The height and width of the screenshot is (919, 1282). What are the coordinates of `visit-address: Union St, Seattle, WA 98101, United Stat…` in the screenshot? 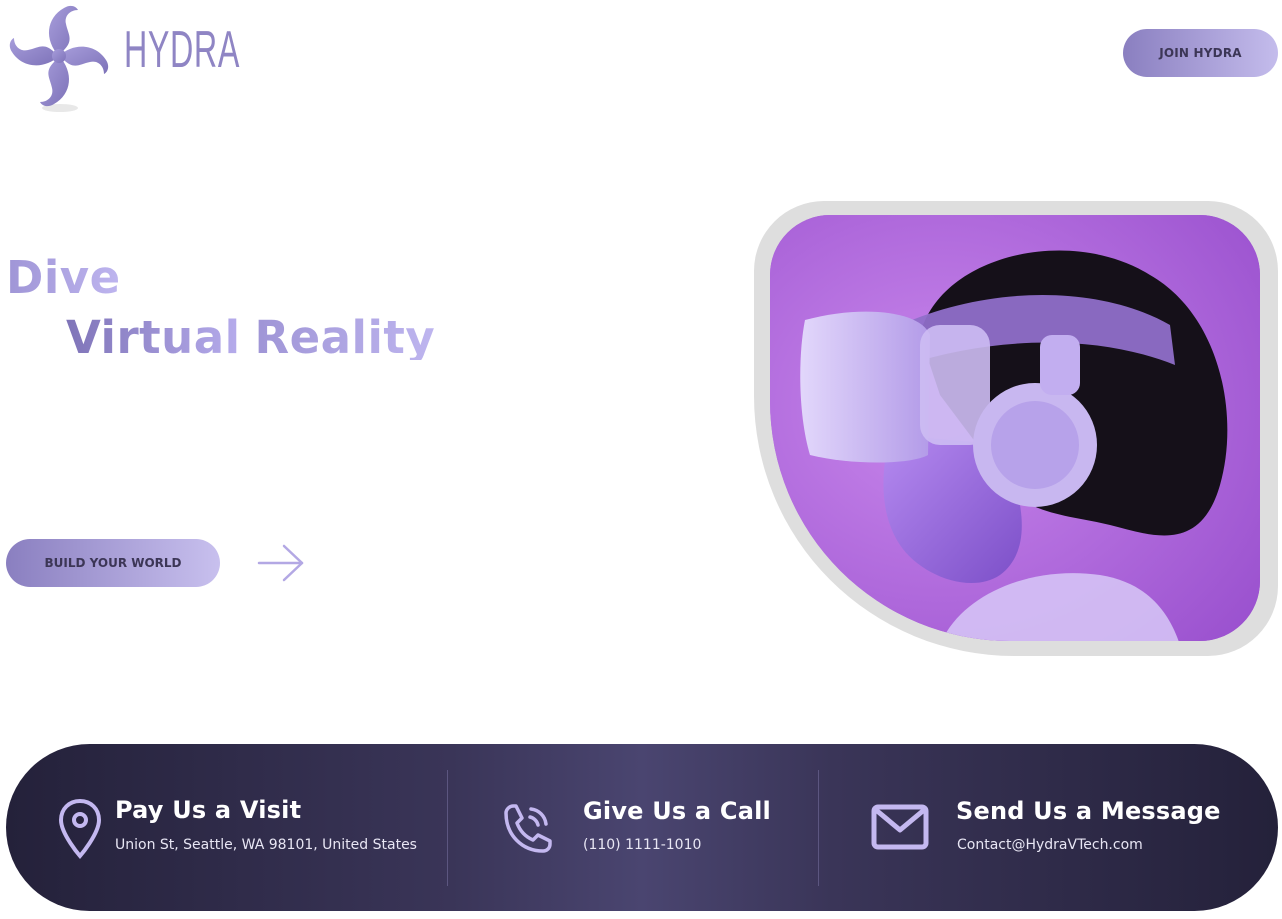 It's located at (266, 845).